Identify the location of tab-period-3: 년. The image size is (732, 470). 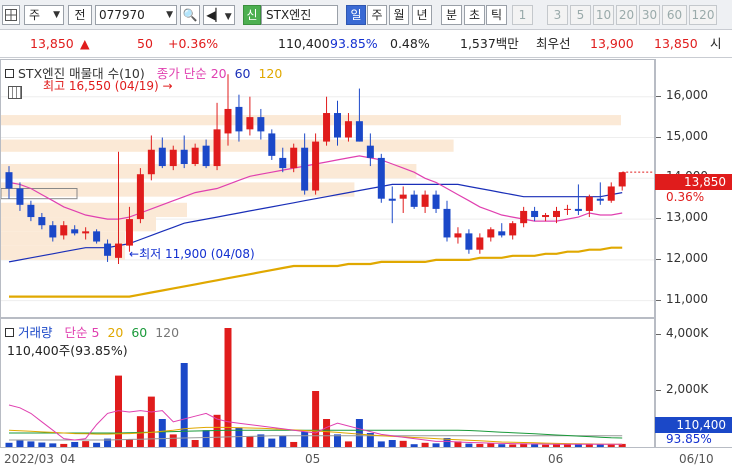
(422, 15).